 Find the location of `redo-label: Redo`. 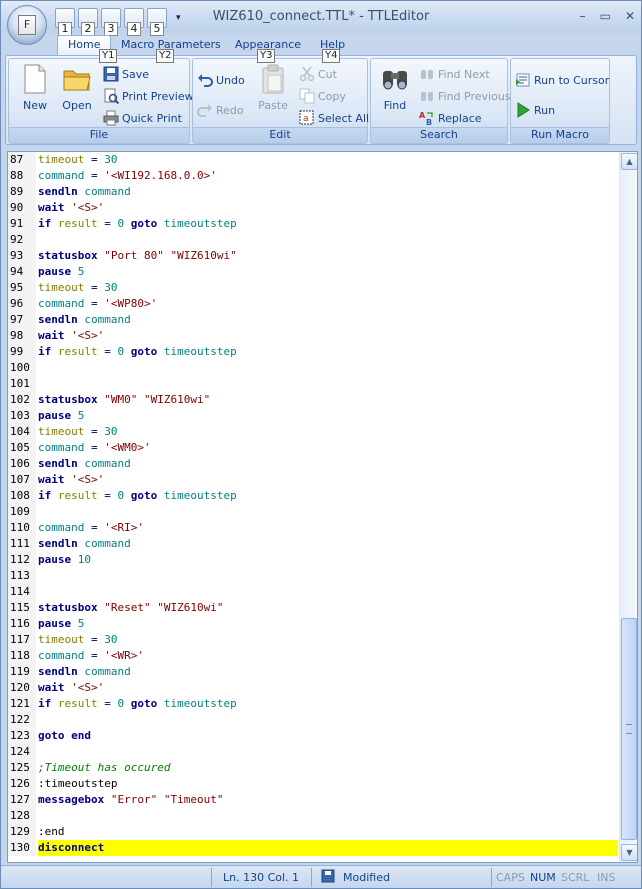

redo-label: Redo is located at coordinates (230, 110).